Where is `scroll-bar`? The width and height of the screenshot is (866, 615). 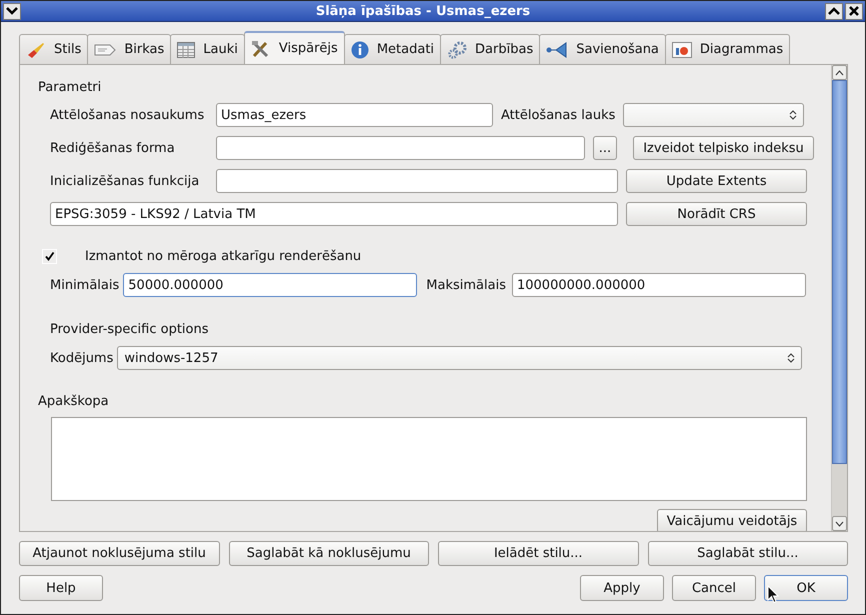 scroll-bar is located at coordinates (839, 298).